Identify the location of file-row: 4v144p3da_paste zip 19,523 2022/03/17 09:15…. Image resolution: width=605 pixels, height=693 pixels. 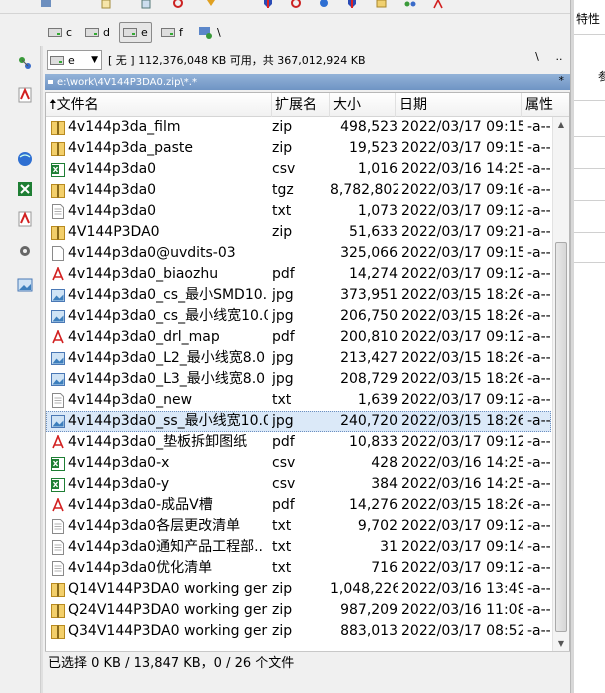
(298, 148).